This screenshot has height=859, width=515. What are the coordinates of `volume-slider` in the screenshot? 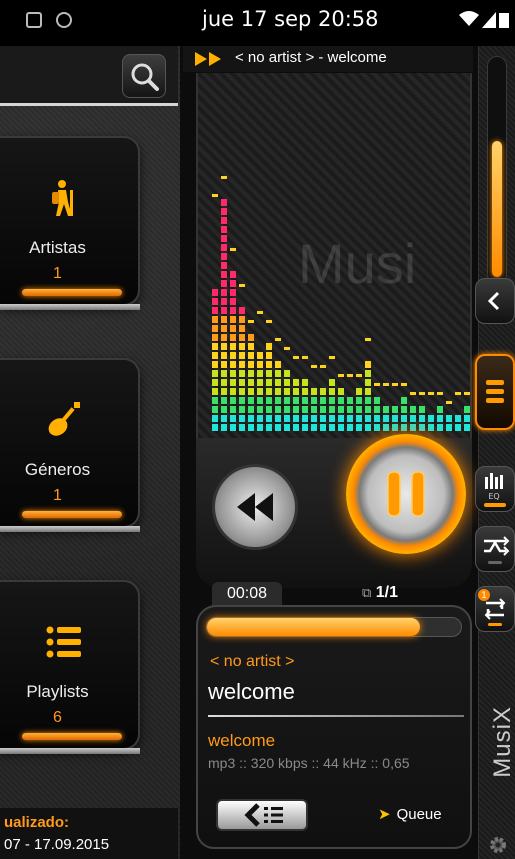 It's located at (497, 170).